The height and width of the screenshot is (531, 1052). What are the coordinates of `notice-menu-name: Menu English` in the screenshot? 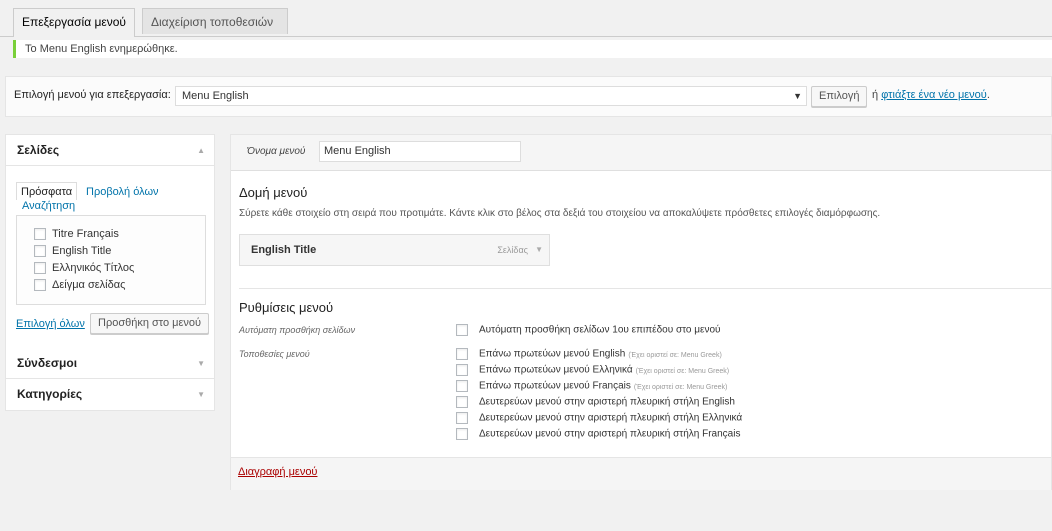 It's located at (73, 49).